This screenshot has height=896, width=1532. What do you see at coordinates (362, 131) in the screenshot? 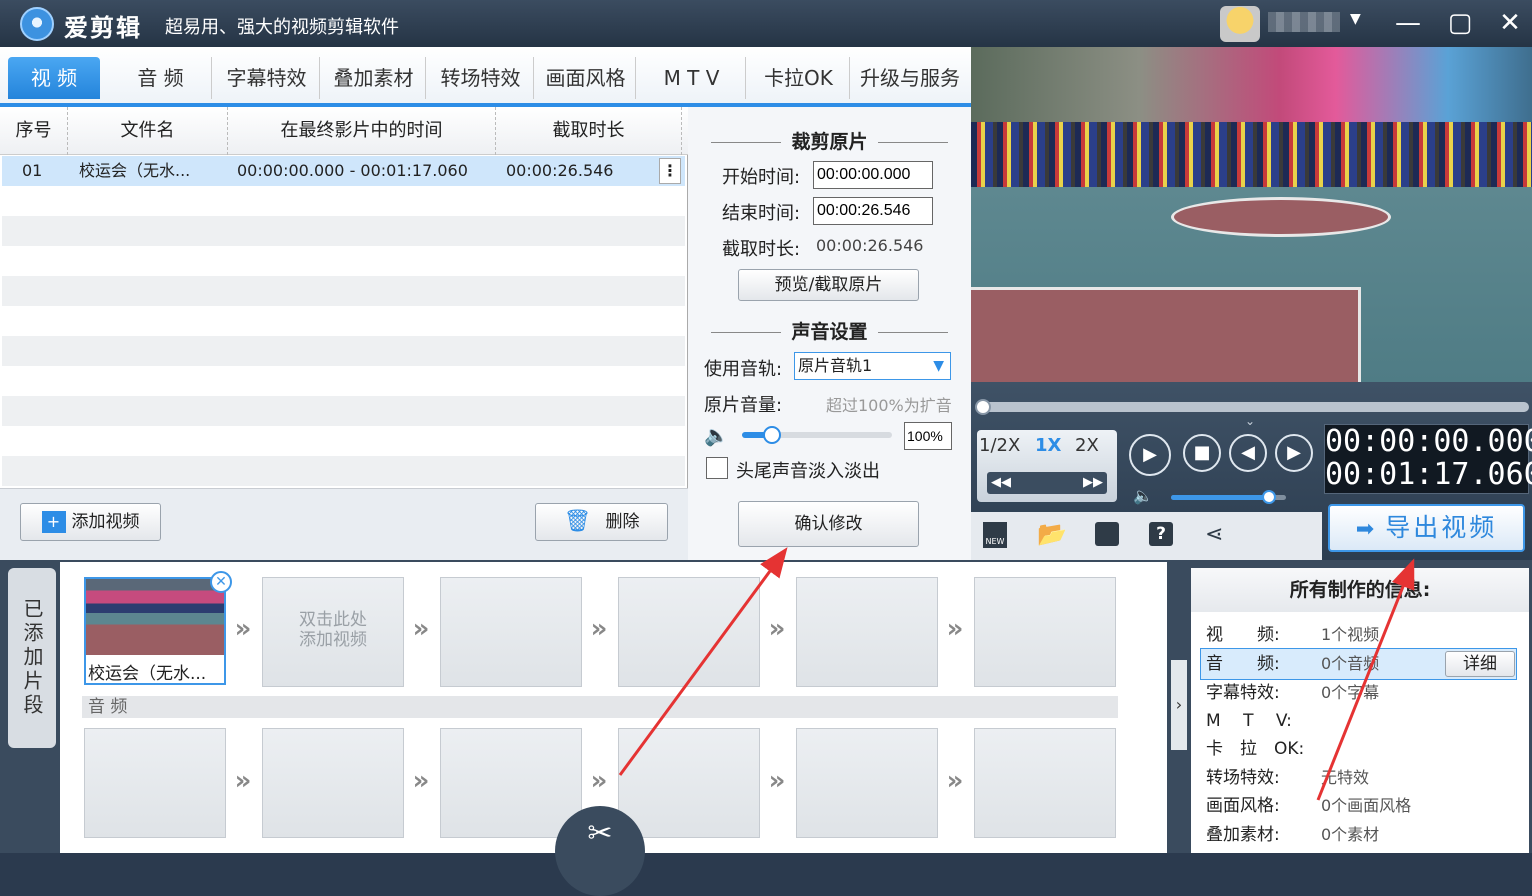
I see `col-time-in-film: 在最终影片中的时间` at bounding box center [362, 131].